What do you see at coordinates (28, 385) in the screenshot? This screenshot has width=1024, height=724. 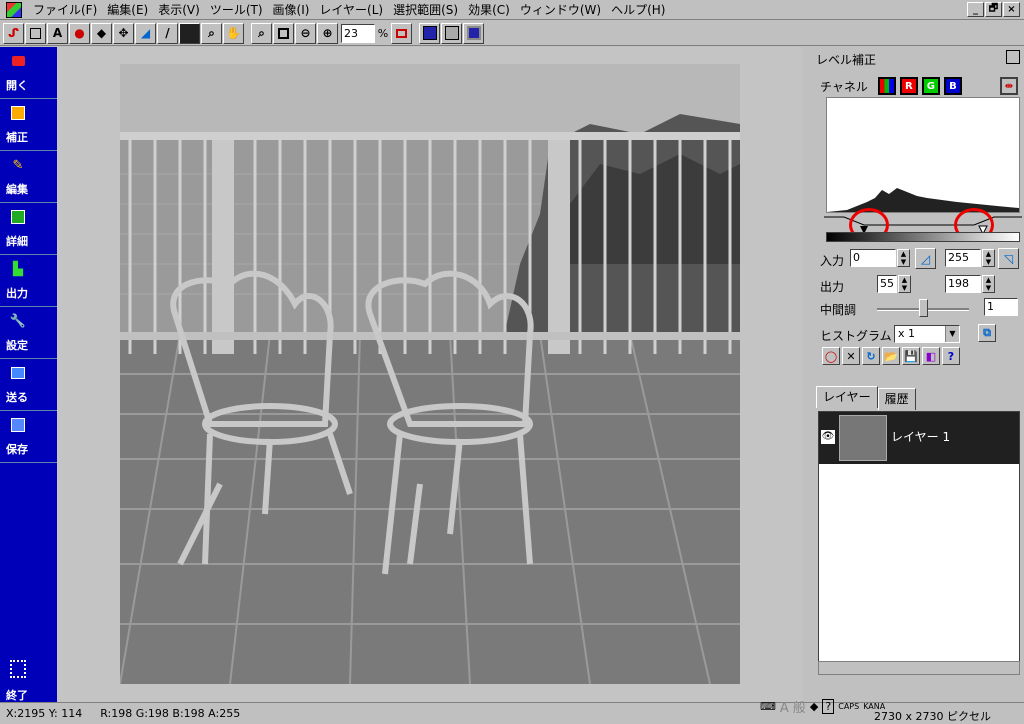 I see `sidebar-item-send: 送る` at bounding box center [28, 385].